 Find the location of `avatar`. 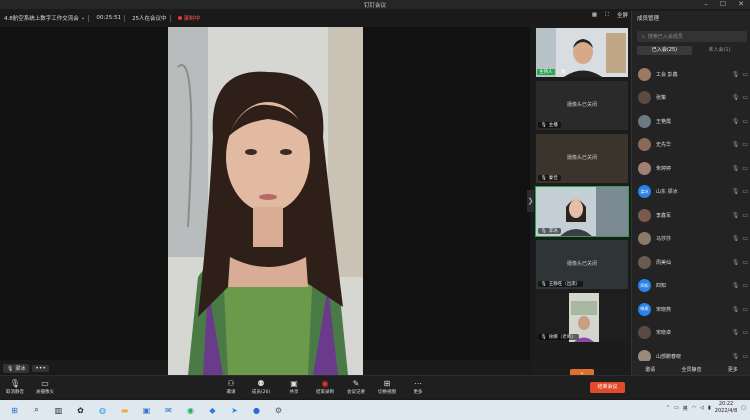

avatar is located at coordinates (644, 215).